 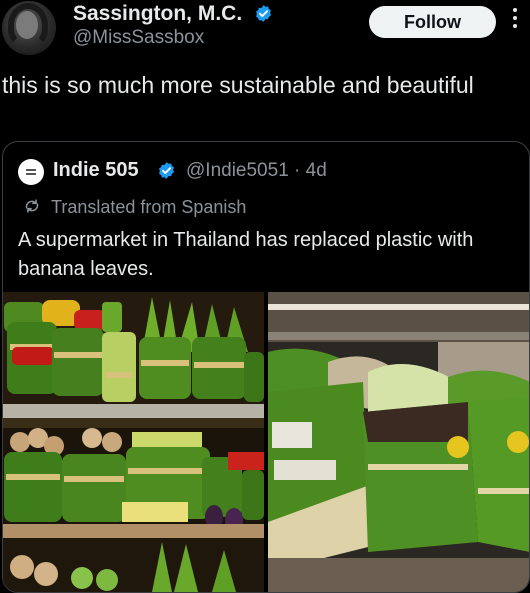 What do you see at coordinates (256, 171) in the screenshot?
I see `quoted-handle-time: @Indie5051 · 4d` at bounding box center [256, 171].